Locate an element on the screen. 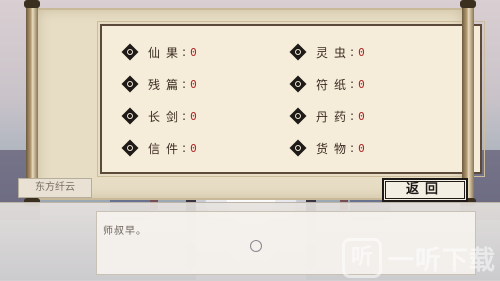 Image resolution: width=500 pixels, height=281 pixels. item-label: 残篇 is located at coordinates (166, 84).